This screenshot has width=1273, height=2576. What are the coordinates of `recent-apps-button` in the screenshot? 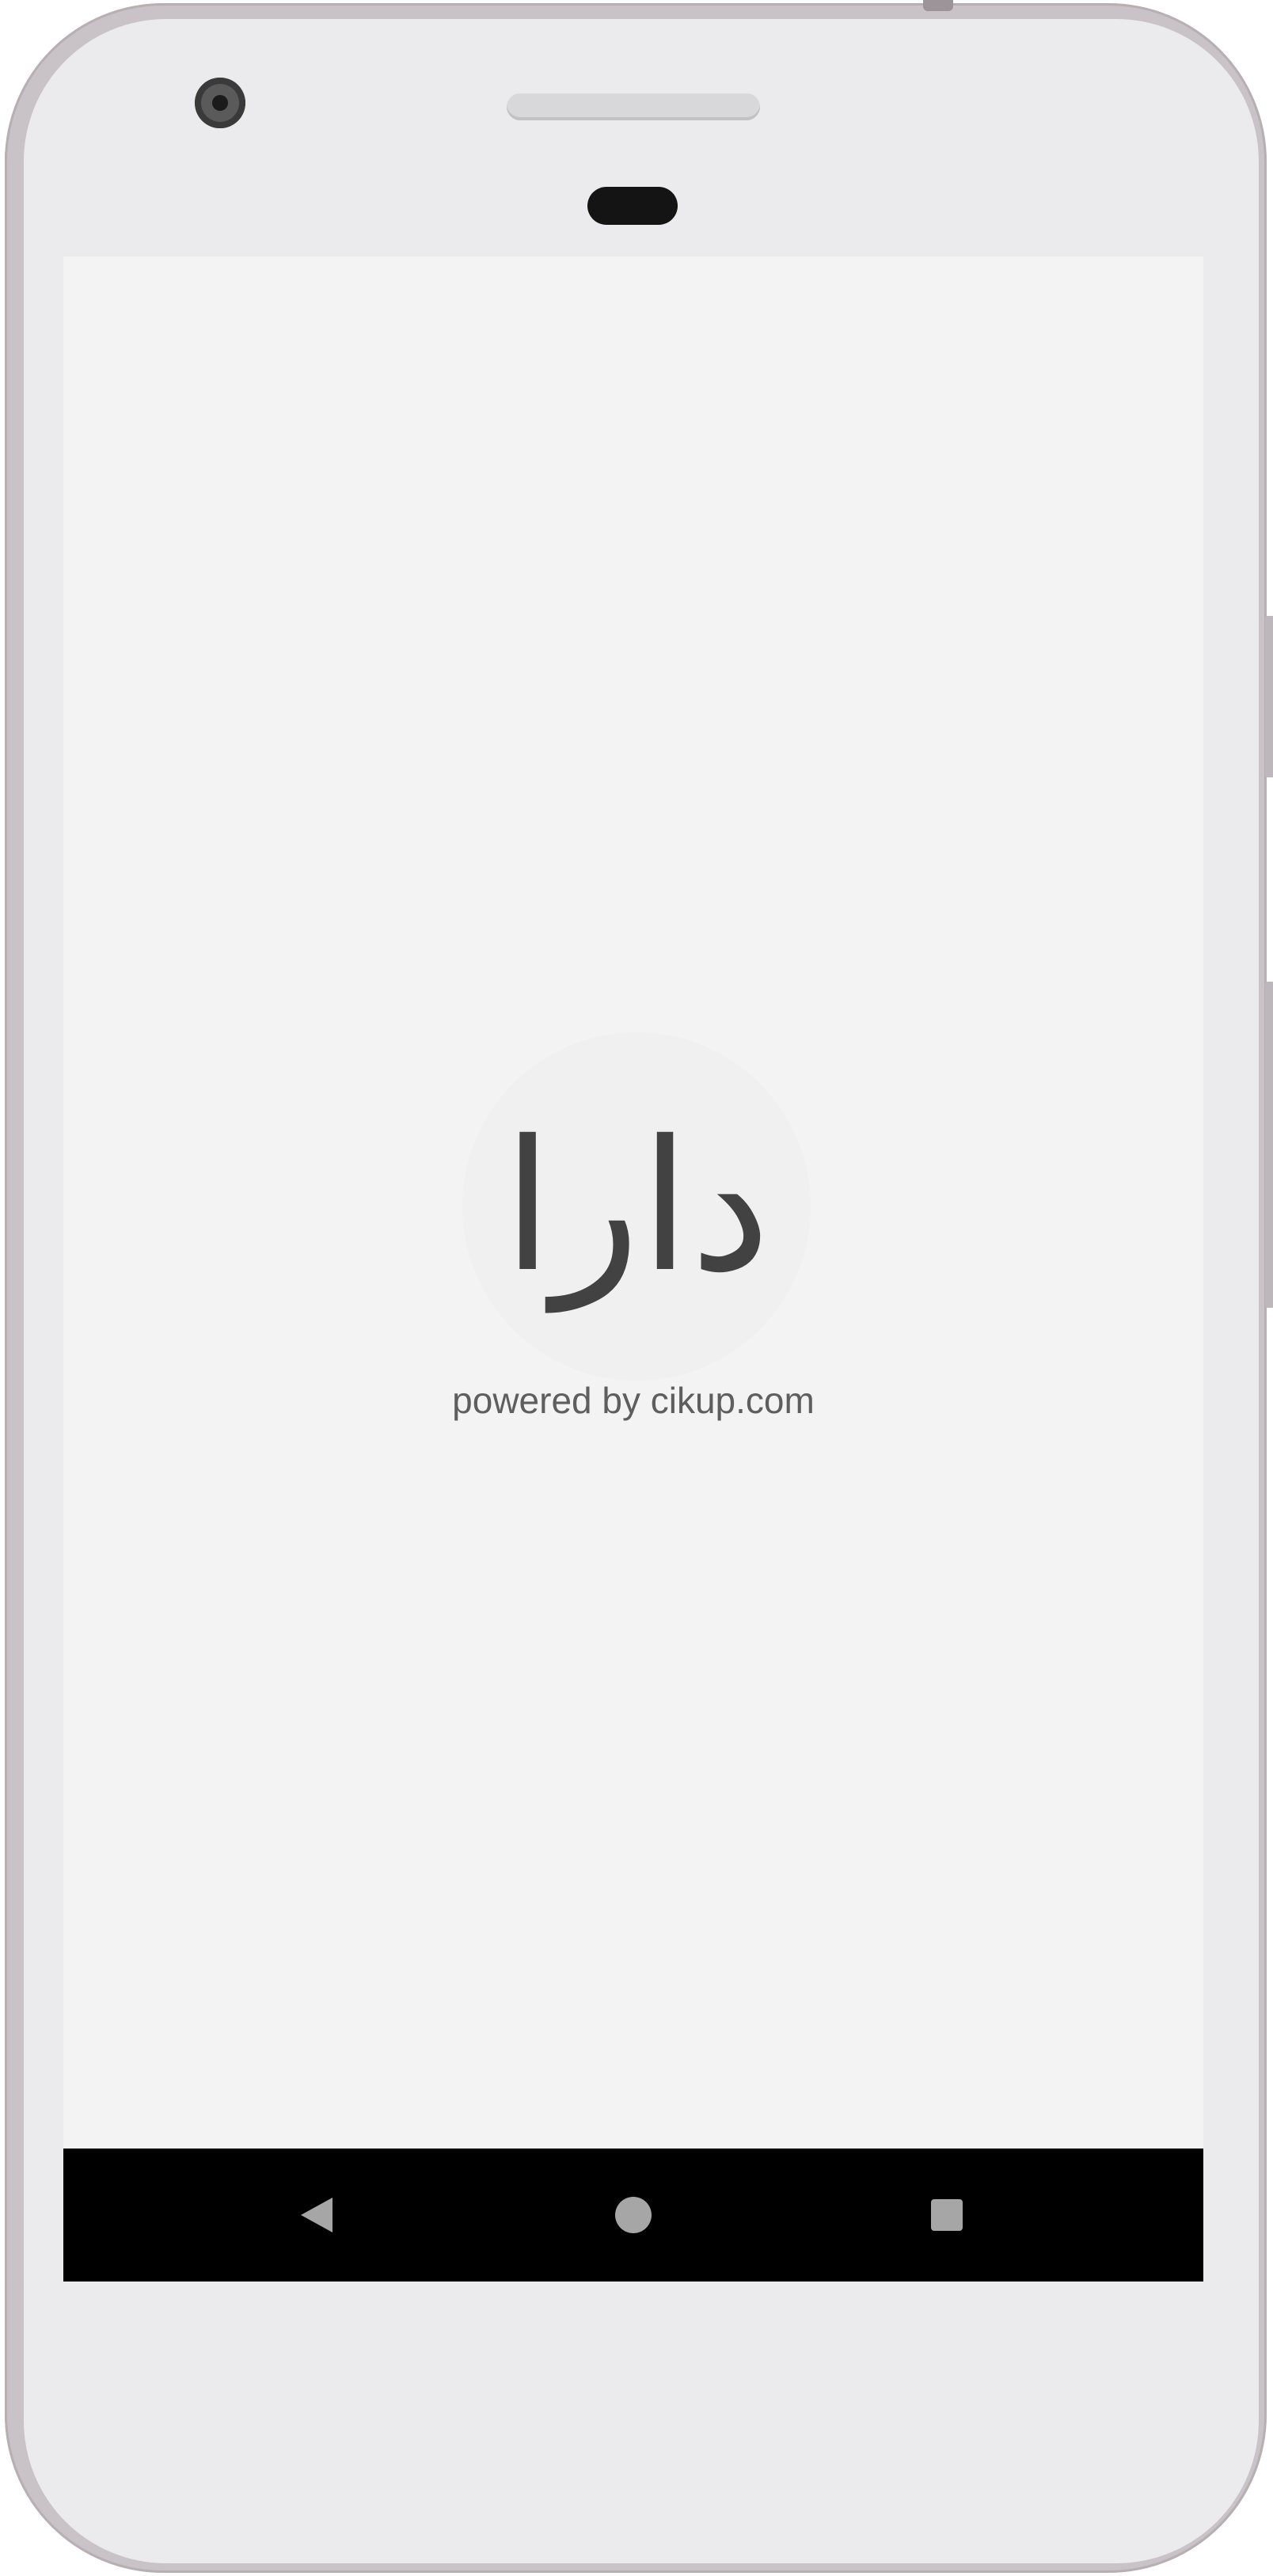 It's located at (947, 2215).